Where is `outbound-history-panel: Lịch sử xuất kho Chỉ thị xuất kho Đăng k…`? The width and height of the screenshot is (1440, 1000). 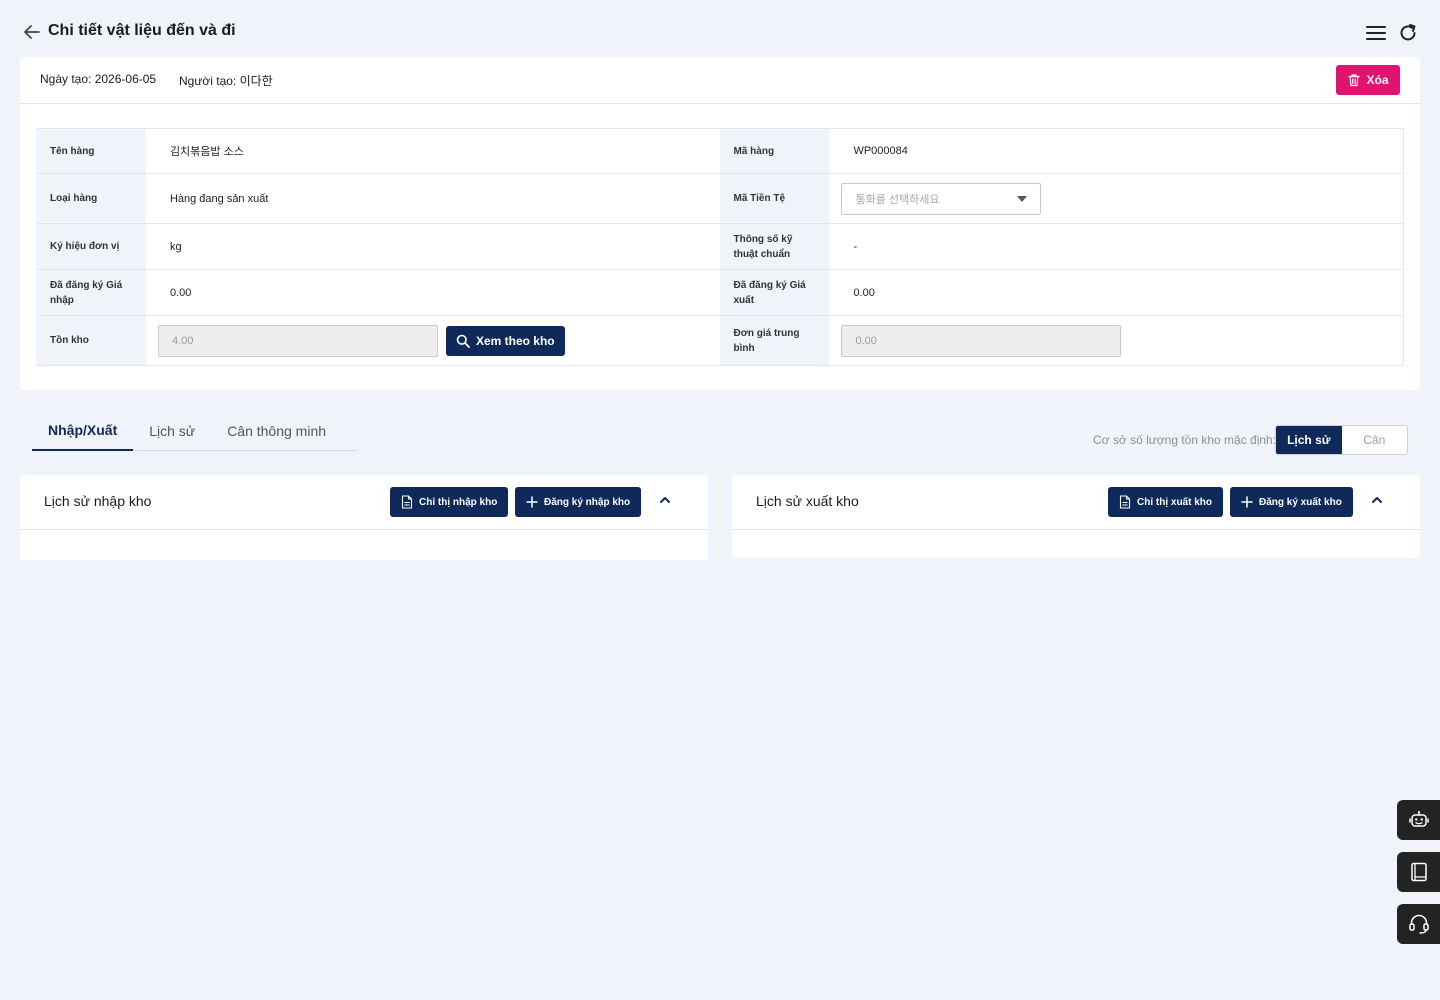
outbound-history-panel: Lịch sử xuất kho Chỉ thị xuất kho Đăng k… is located at coordinates (1076, 516).